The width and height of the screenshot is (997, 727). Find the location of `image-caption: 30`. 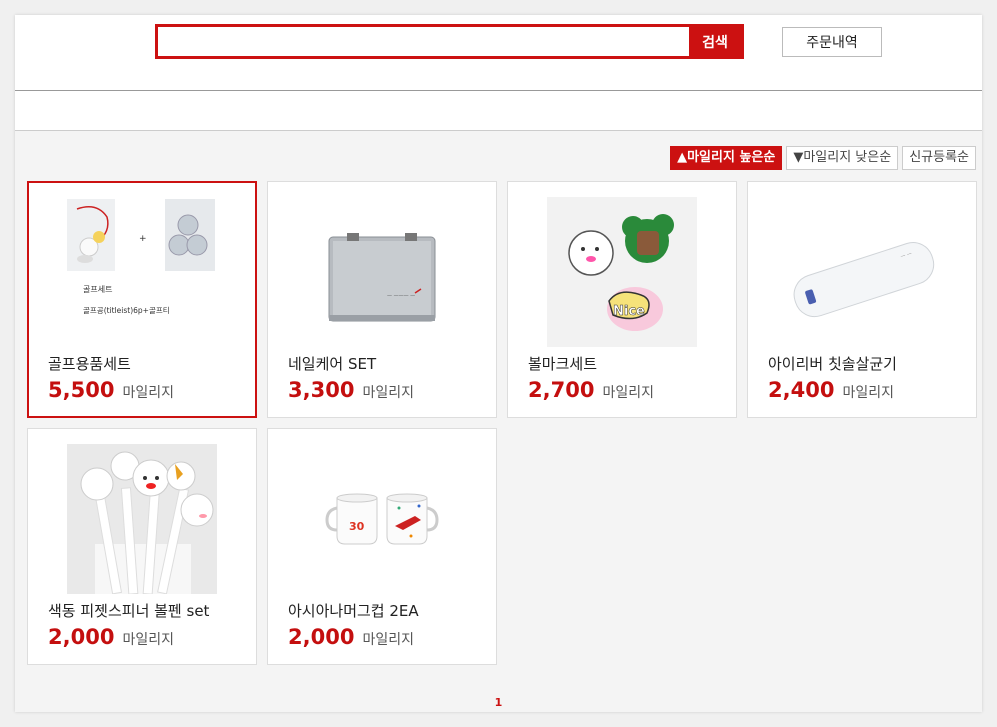

image-caption: 30 is located at coordinates (357, 526).